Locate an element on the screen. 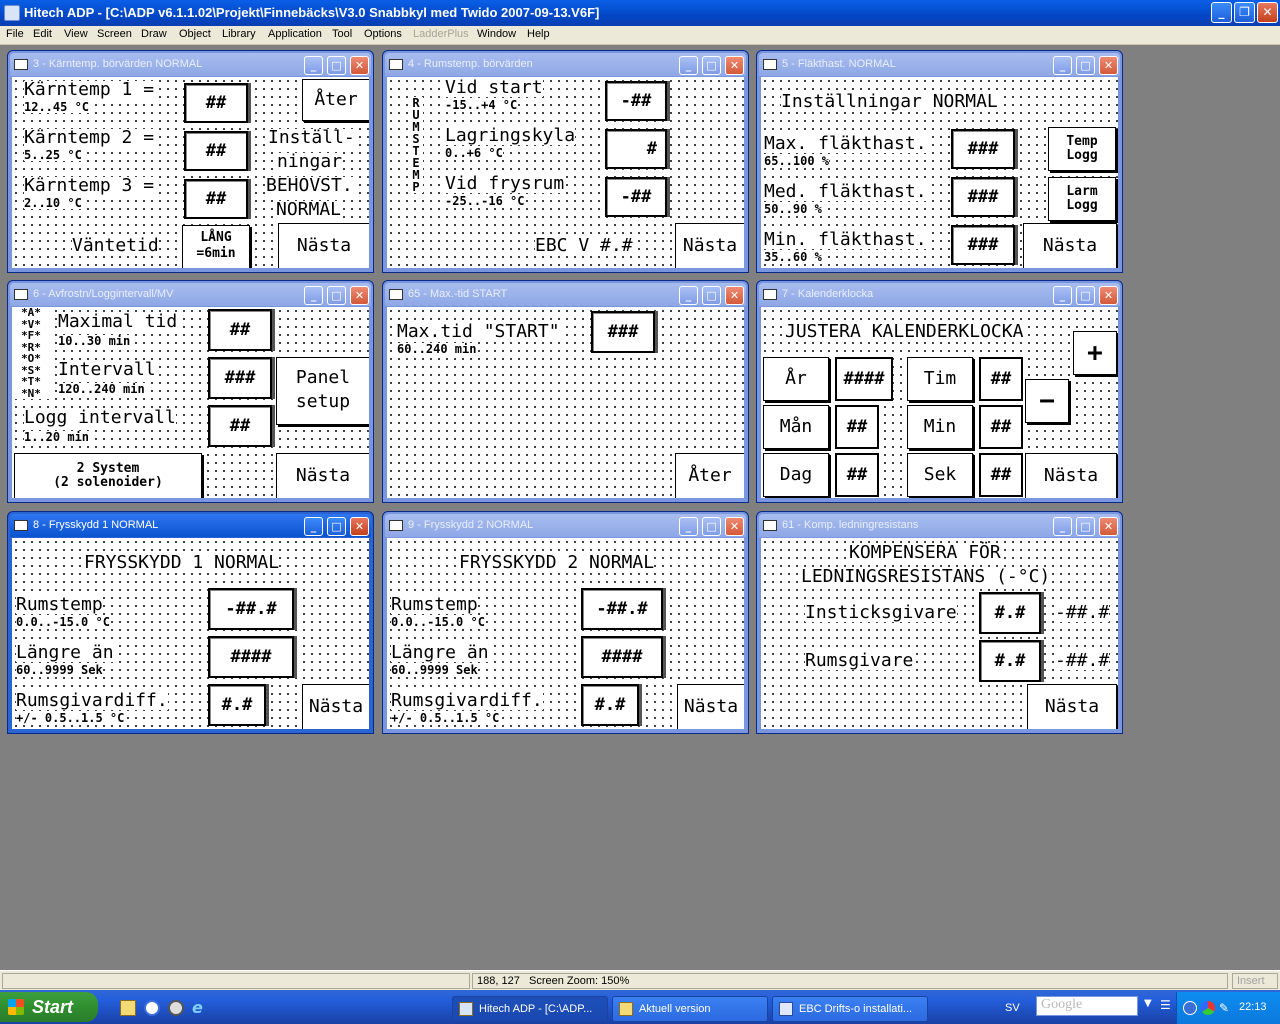 This screenshot has height=1024, width=1280. lagringskyla-field: # is located at coordinates (636, 149).